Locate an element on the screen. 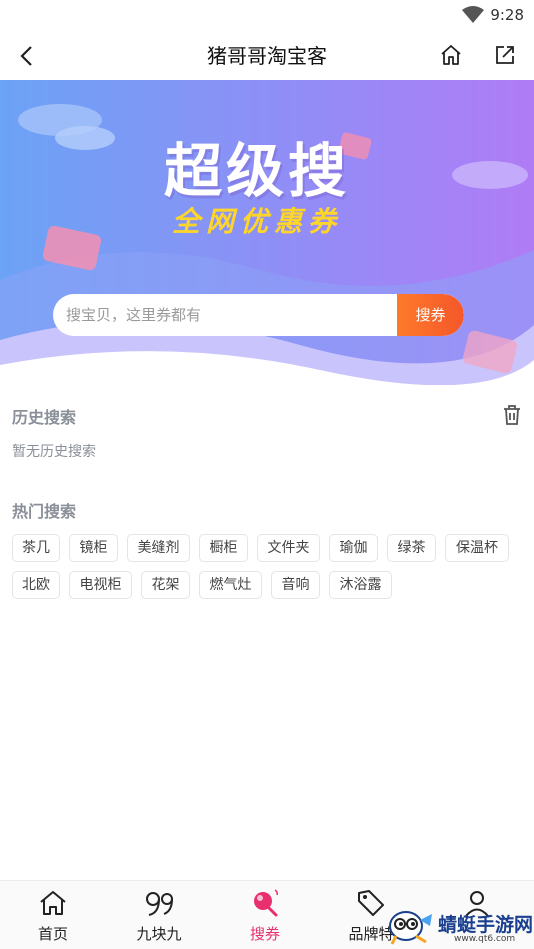  hot-tag: 茶几 is located at coordinates (36, 548).